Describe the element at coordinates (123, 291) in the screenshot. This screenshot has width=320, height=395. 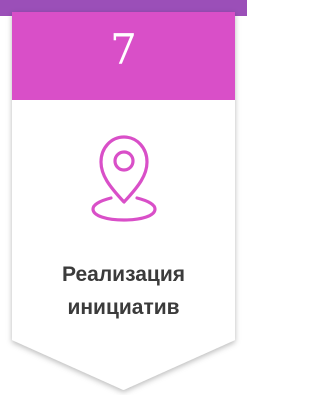
I see `step-title: Реализация инициатив` at that location.